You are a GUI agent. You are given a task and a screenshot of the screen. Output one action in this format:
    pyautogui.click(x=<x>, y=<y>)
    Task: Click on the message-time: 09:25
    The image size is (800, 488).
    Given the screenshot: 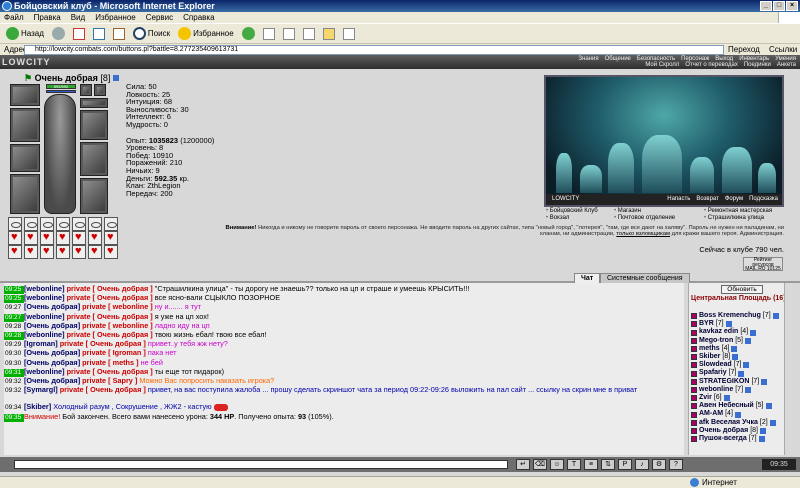 What is the action you would take?
    pyautogui.click(x=14, y=290)
    